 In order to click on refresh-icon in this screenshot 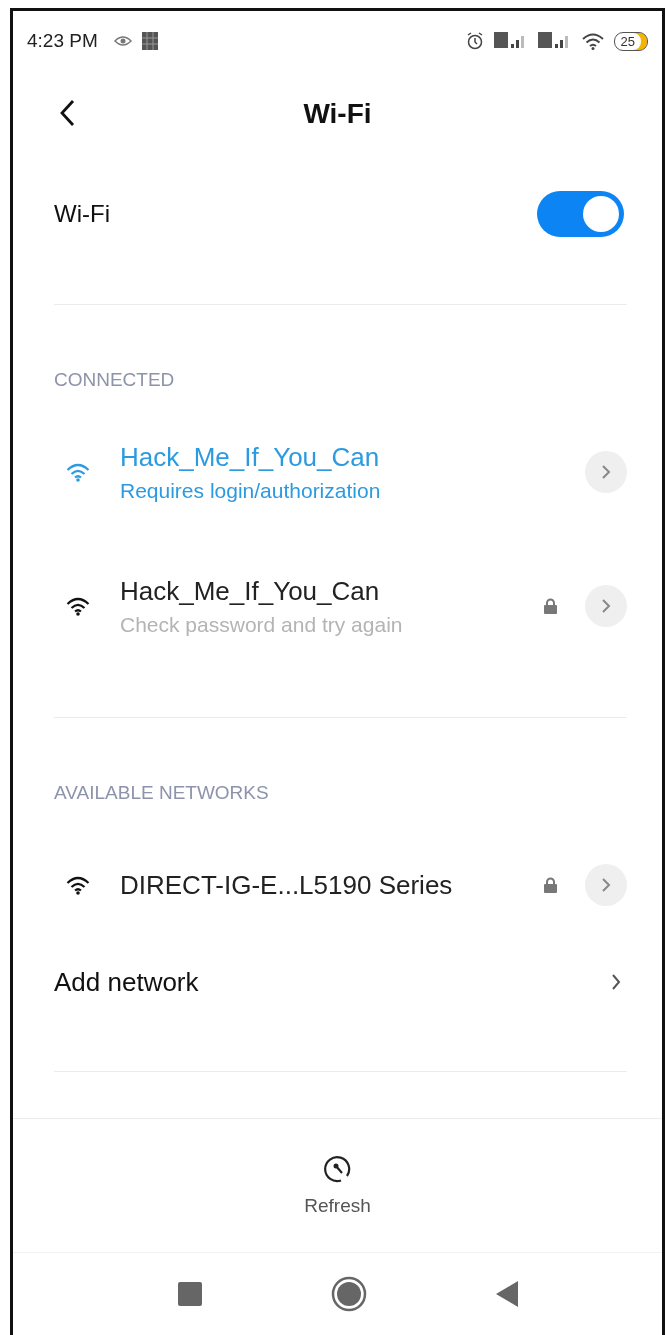, I will do `click(337, 1168)`.